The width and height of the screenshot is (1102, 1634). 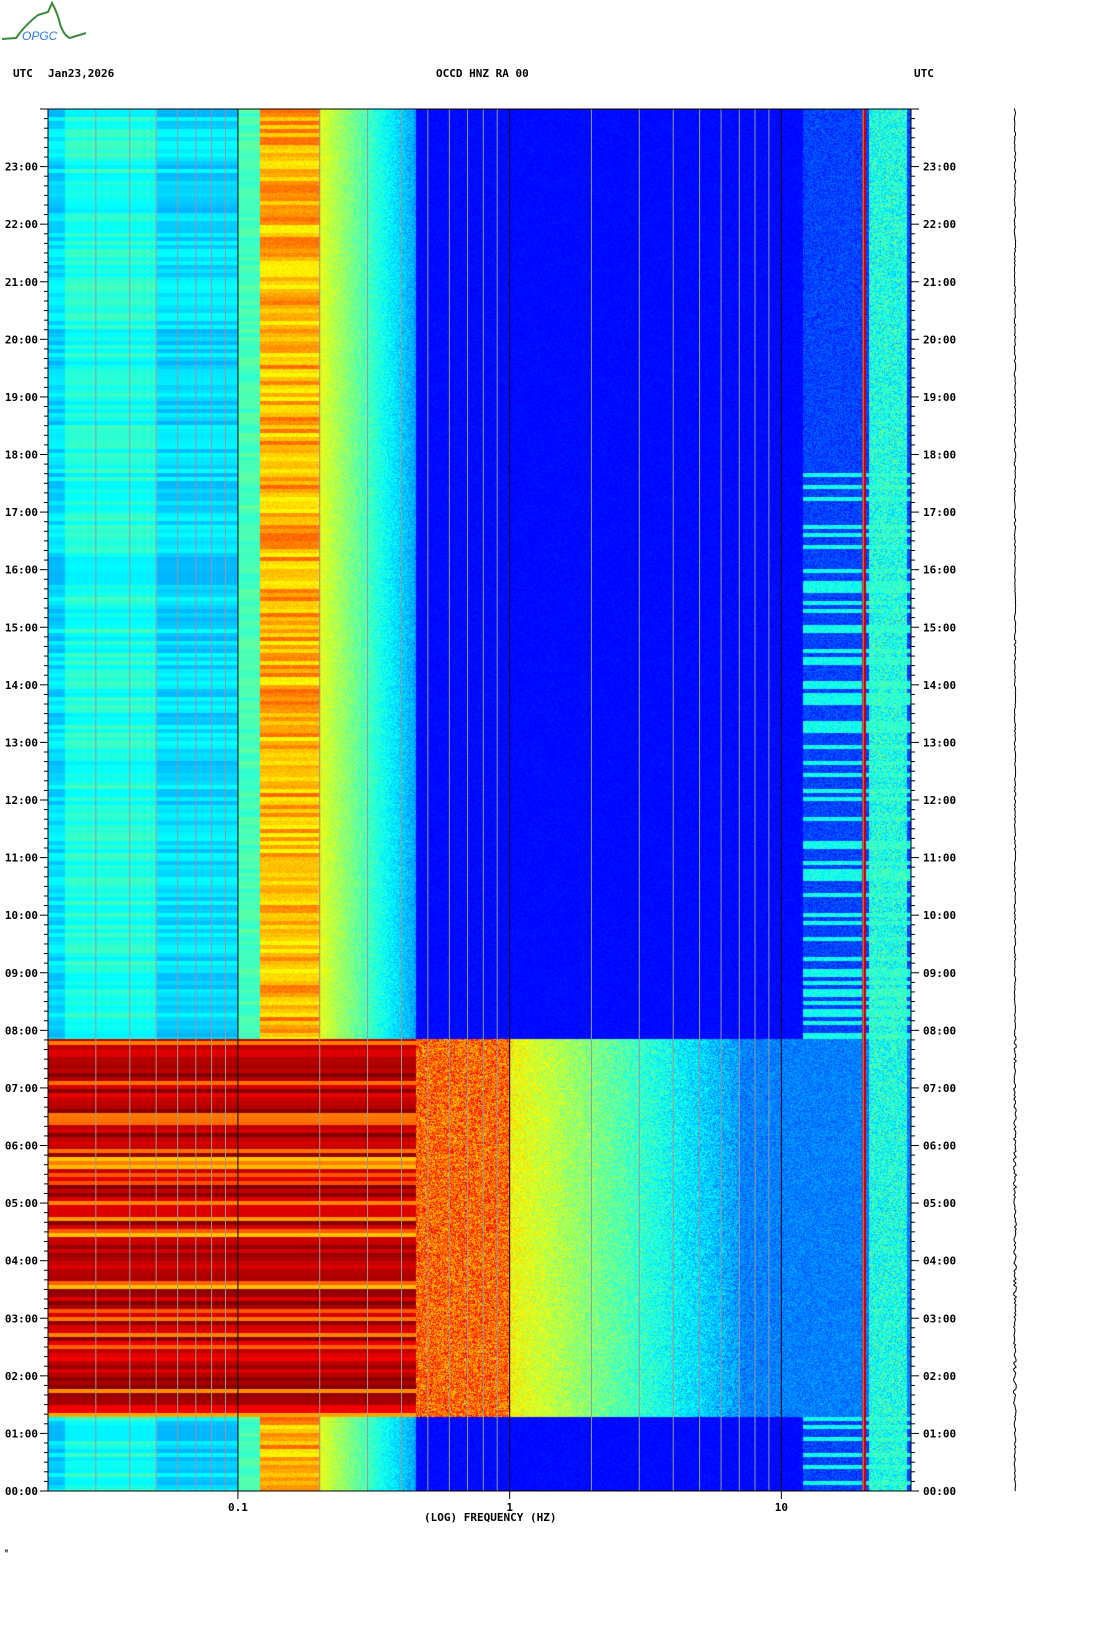 I want to click on y-tick-label-right: 15:00, so click(x=939, y=627).